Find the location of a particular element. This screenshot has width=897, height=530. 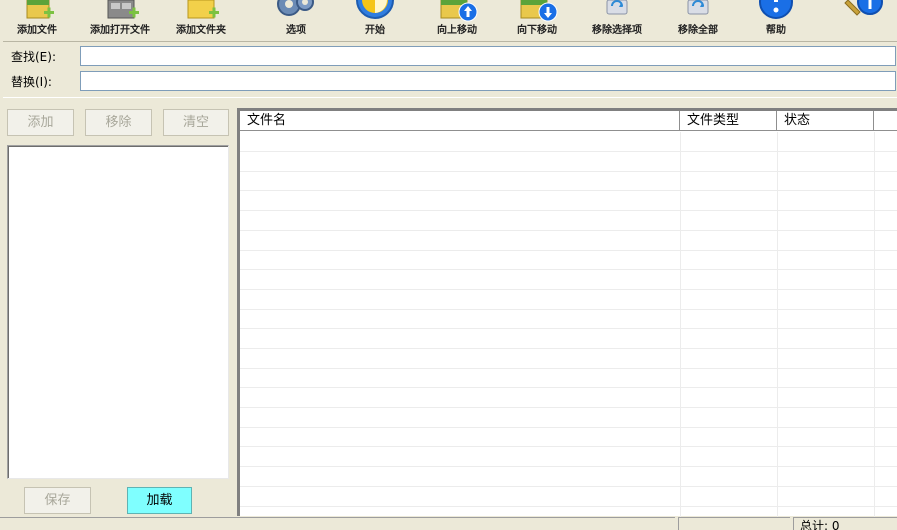

remove-all-label: 移除全部 is located at coordinates (698, 30).